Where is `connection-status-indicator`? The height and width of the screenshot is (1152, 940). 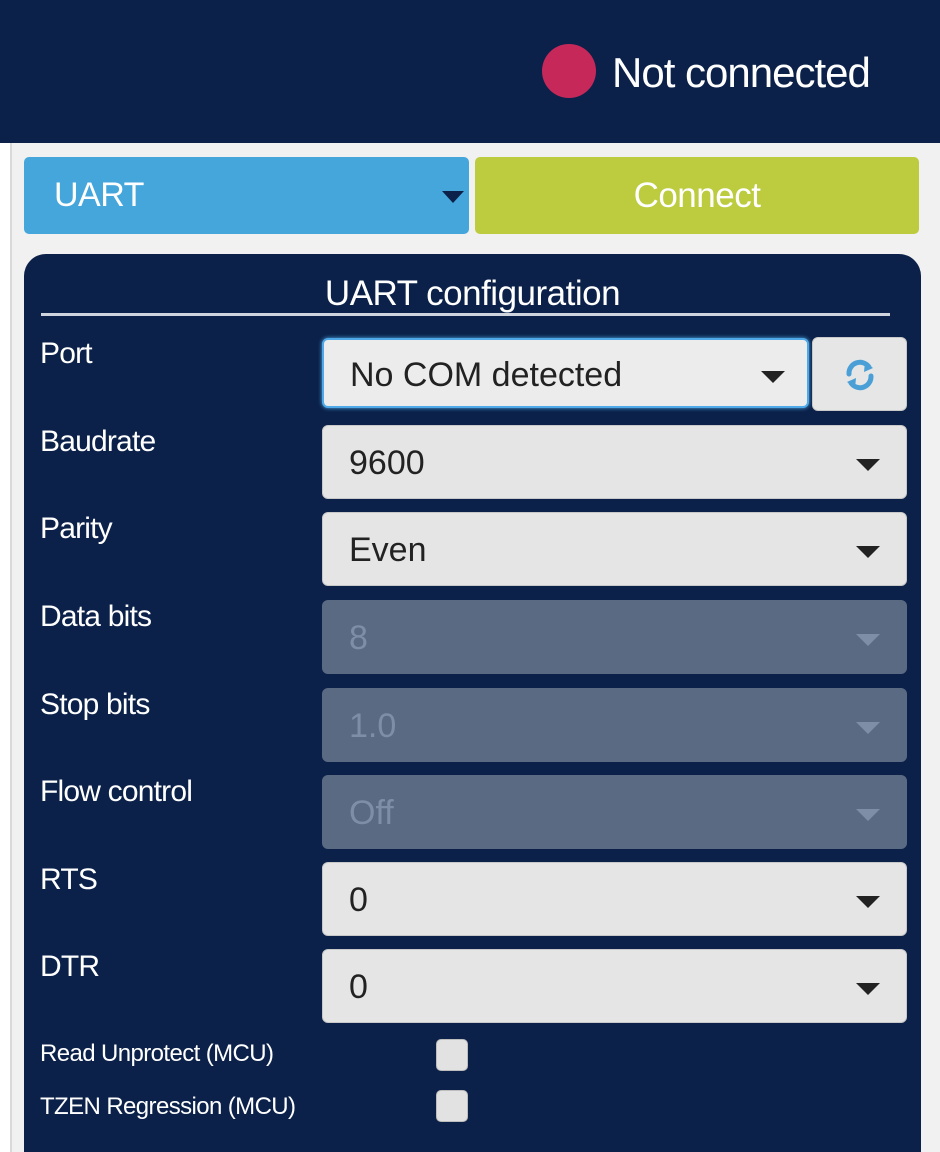
connection-status-indicator is located at coordinates (569, 71).